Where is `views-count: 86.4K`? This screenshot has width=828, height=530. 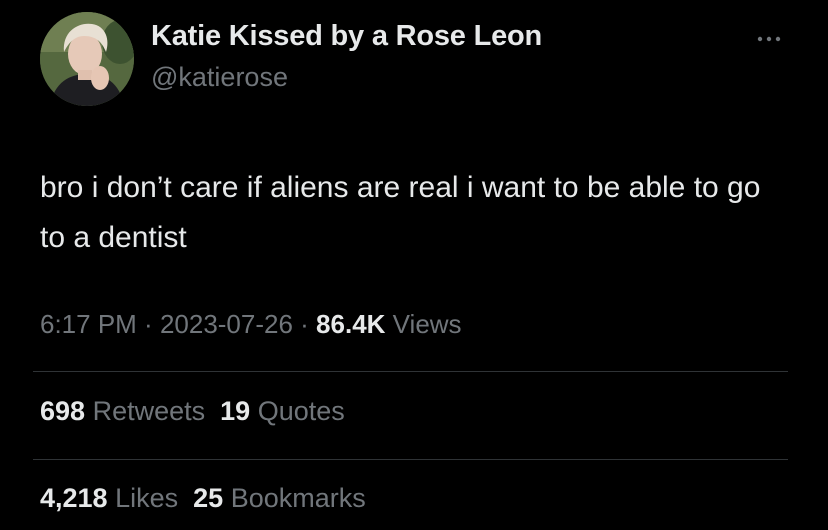 views-count: 86.4K is located at coordinates (351, 324).